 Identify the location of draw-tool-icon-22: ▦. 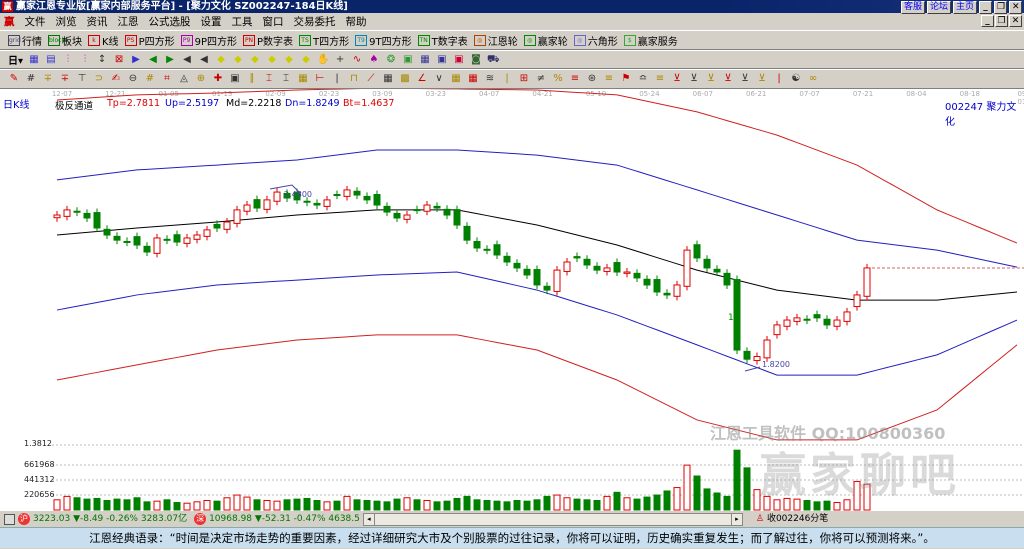
(388, 79).